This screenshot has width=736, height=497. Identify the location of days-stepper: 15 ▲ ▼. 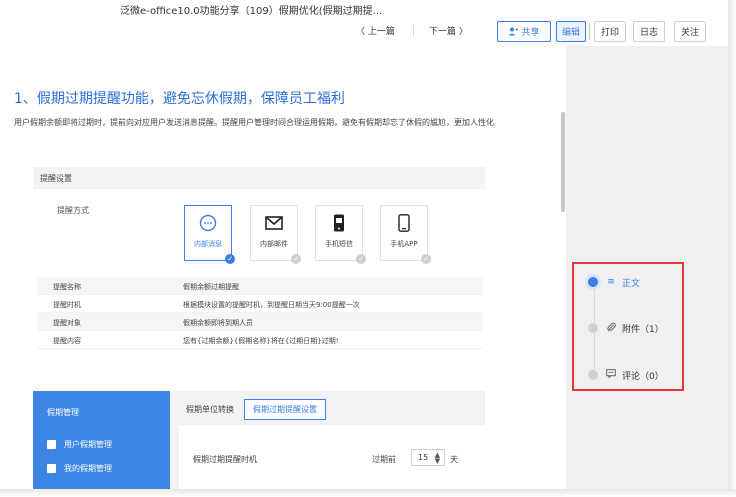
(428, 457).